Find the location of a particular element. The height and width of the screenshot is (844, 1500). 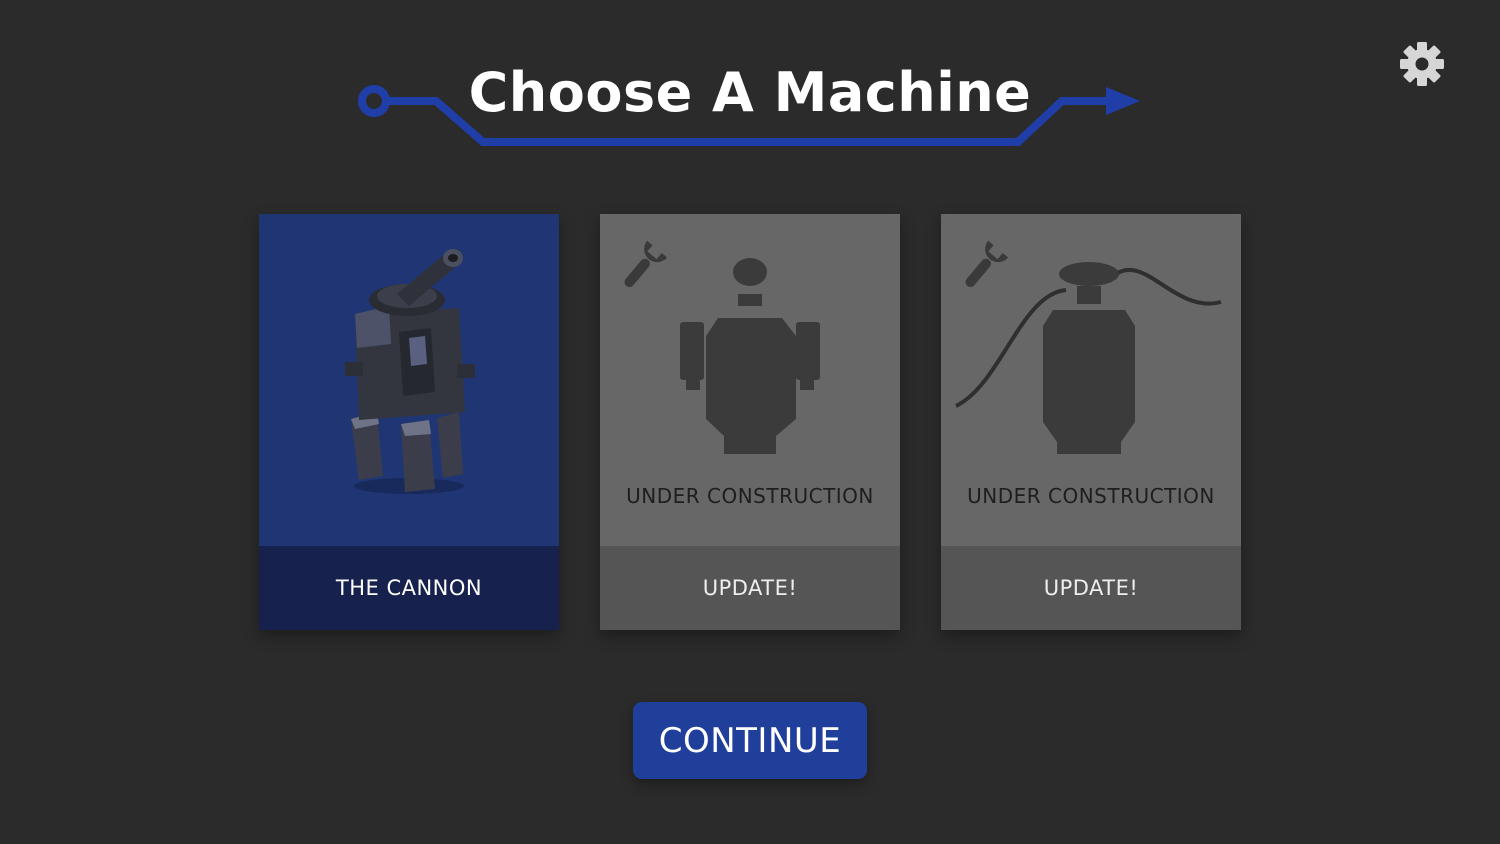

machine-card-locked-2: UNDER CONSTRUCTION UPDATE! is located at coordinates (1091, 422).